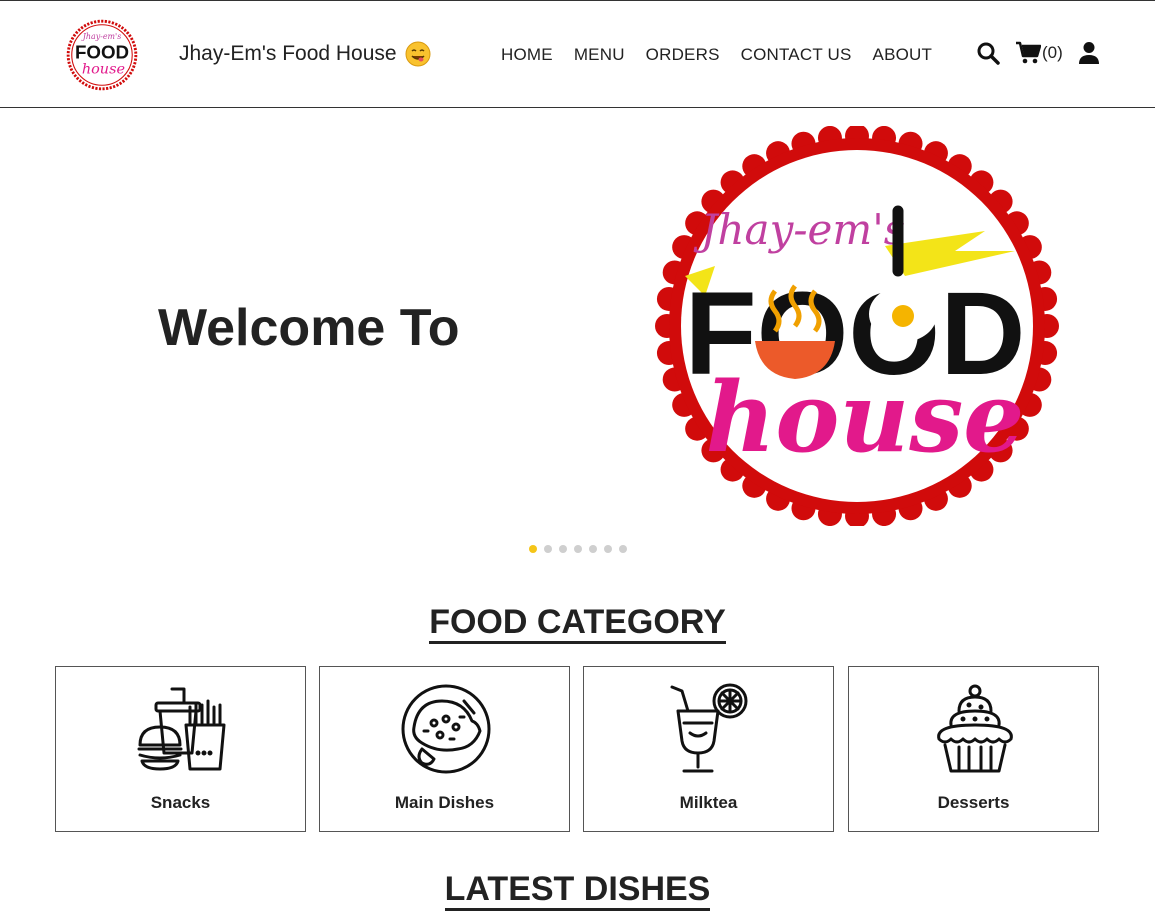 Image resolution: width=1155 pixels, height=924 pixels. I want to click on main-dishes-icon, so click(446, 729).